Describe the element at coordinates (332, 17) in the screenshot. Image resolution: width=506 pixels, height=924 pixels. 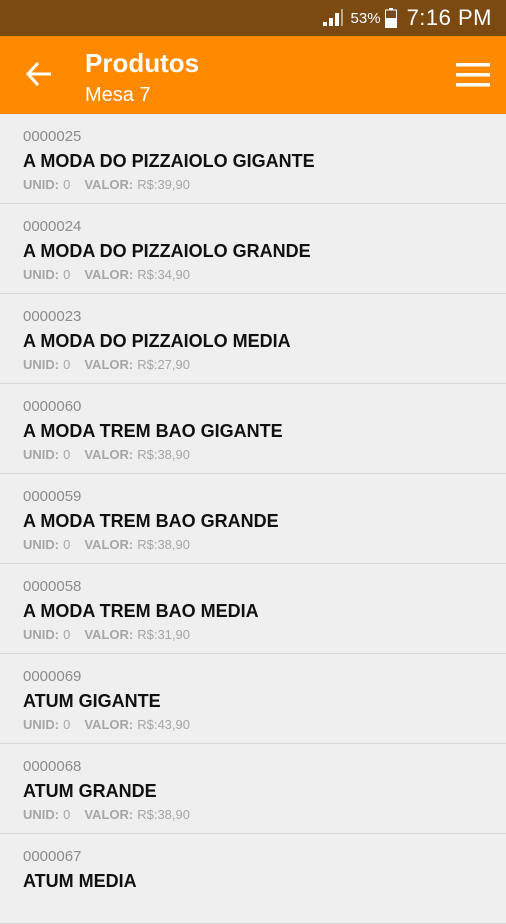
I see `signal-icon` at that location.